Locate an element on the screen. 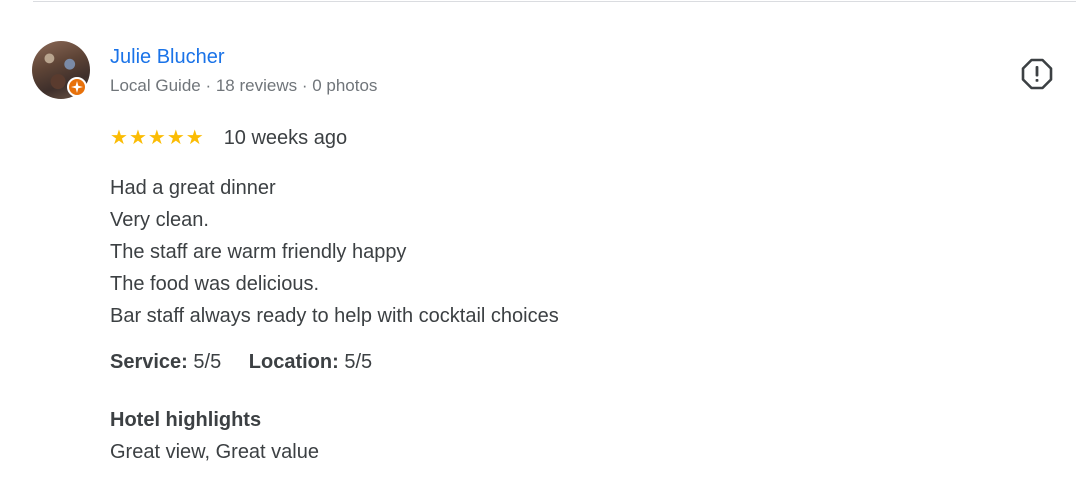 This screenshot has width=1086, height=488. top-divider is located at coordinates (554, 1).